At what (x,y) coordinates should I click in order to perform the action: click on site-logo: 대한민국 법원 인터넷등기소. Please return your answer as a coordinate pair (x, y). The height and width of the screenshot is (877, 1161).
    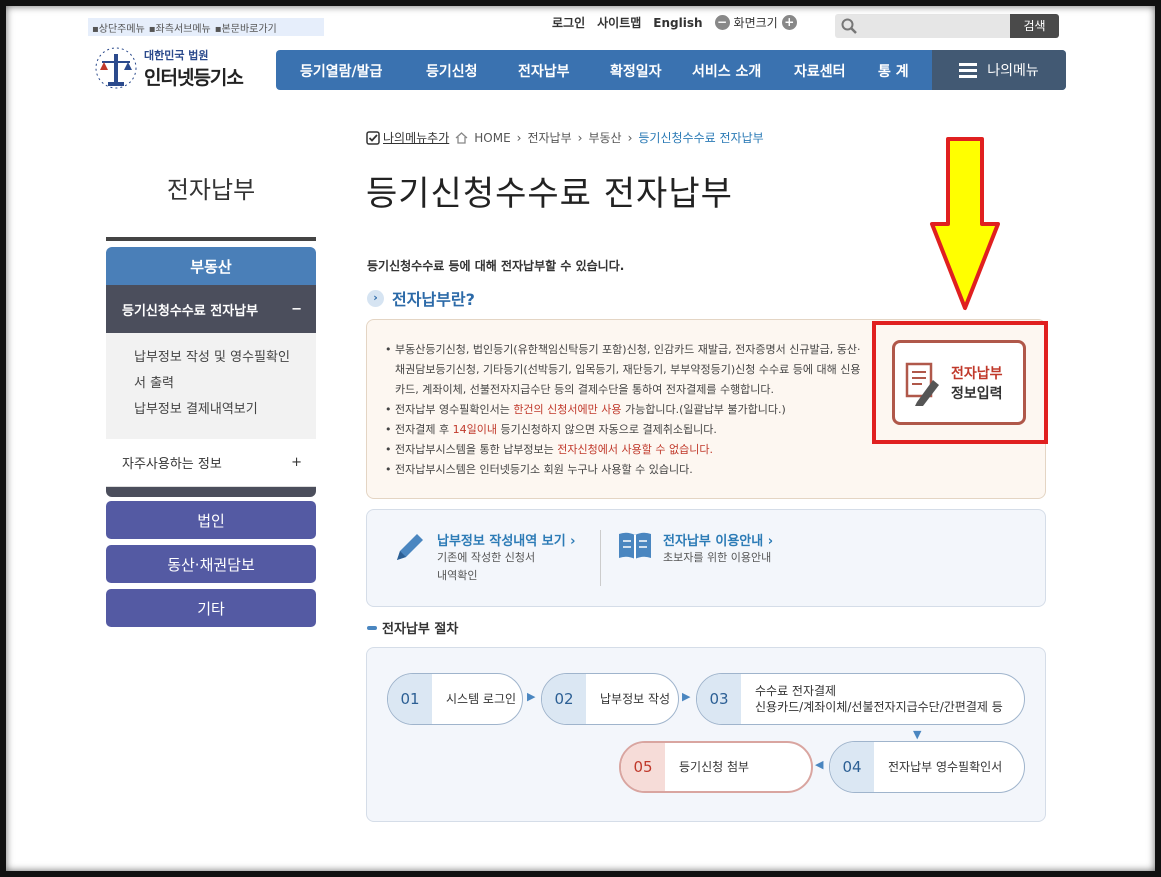
    Looking at the image, I should click on (168, 68).